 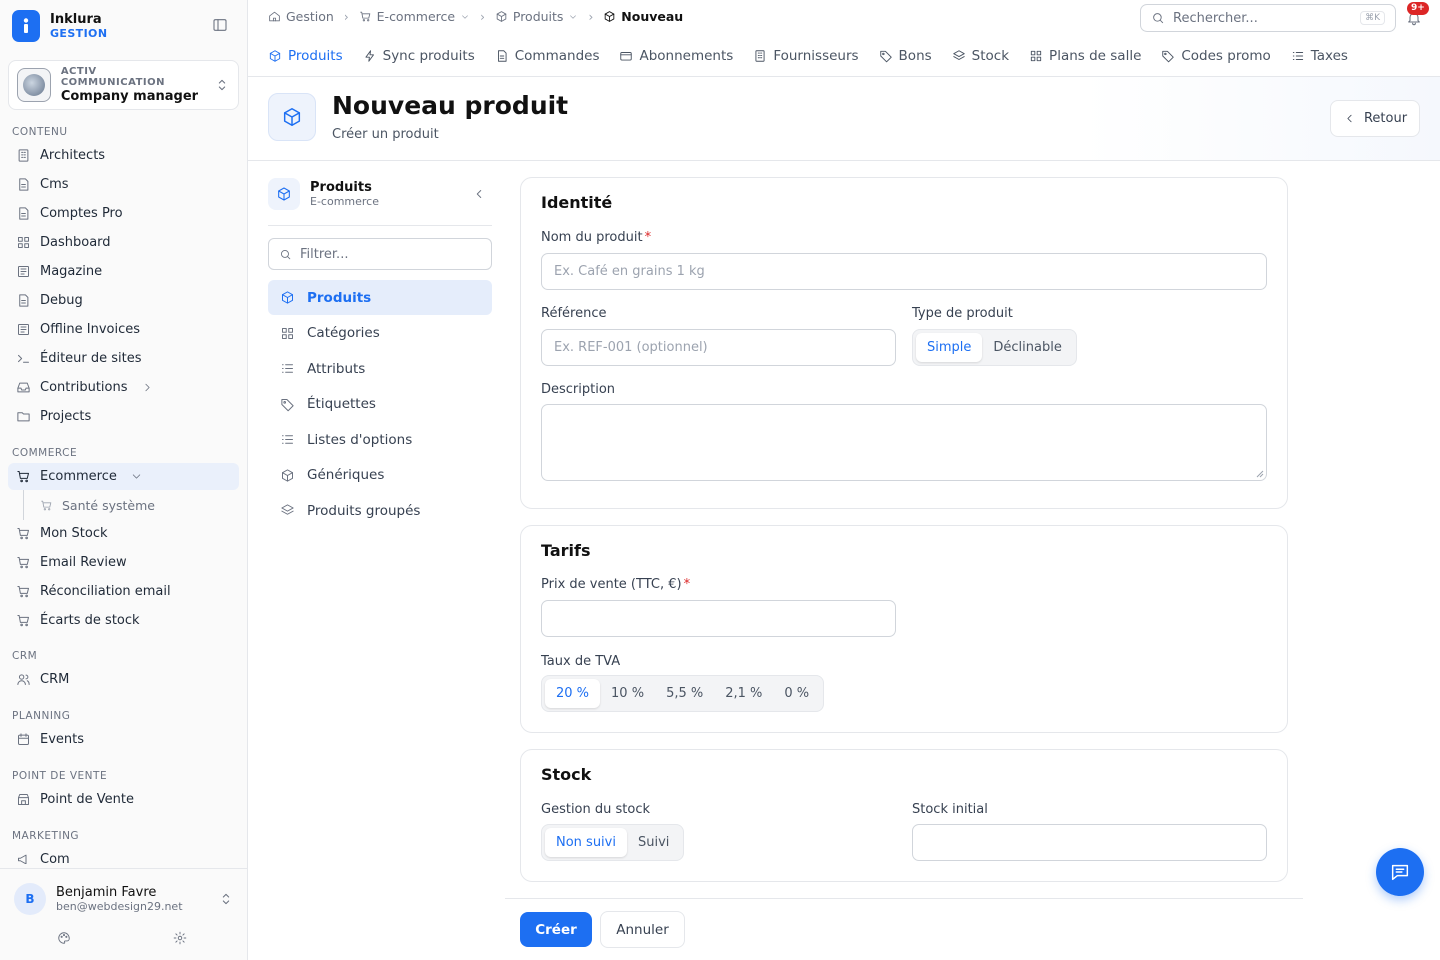 I want to click on tab-fournisseurs: Fournisseurs, so click(x=805, y=55).